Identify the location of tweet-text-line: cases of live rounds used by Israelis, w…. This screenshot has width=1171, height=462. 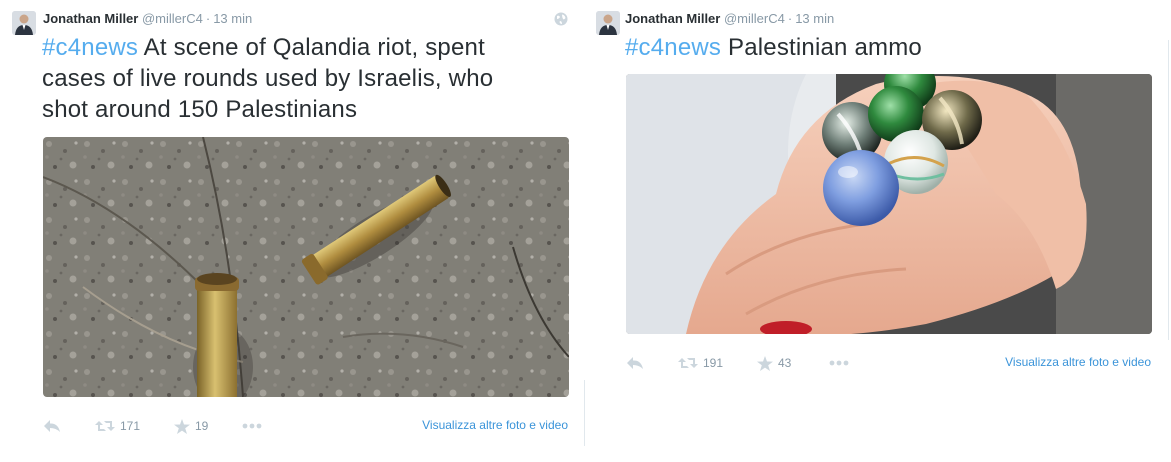
(268, 78).